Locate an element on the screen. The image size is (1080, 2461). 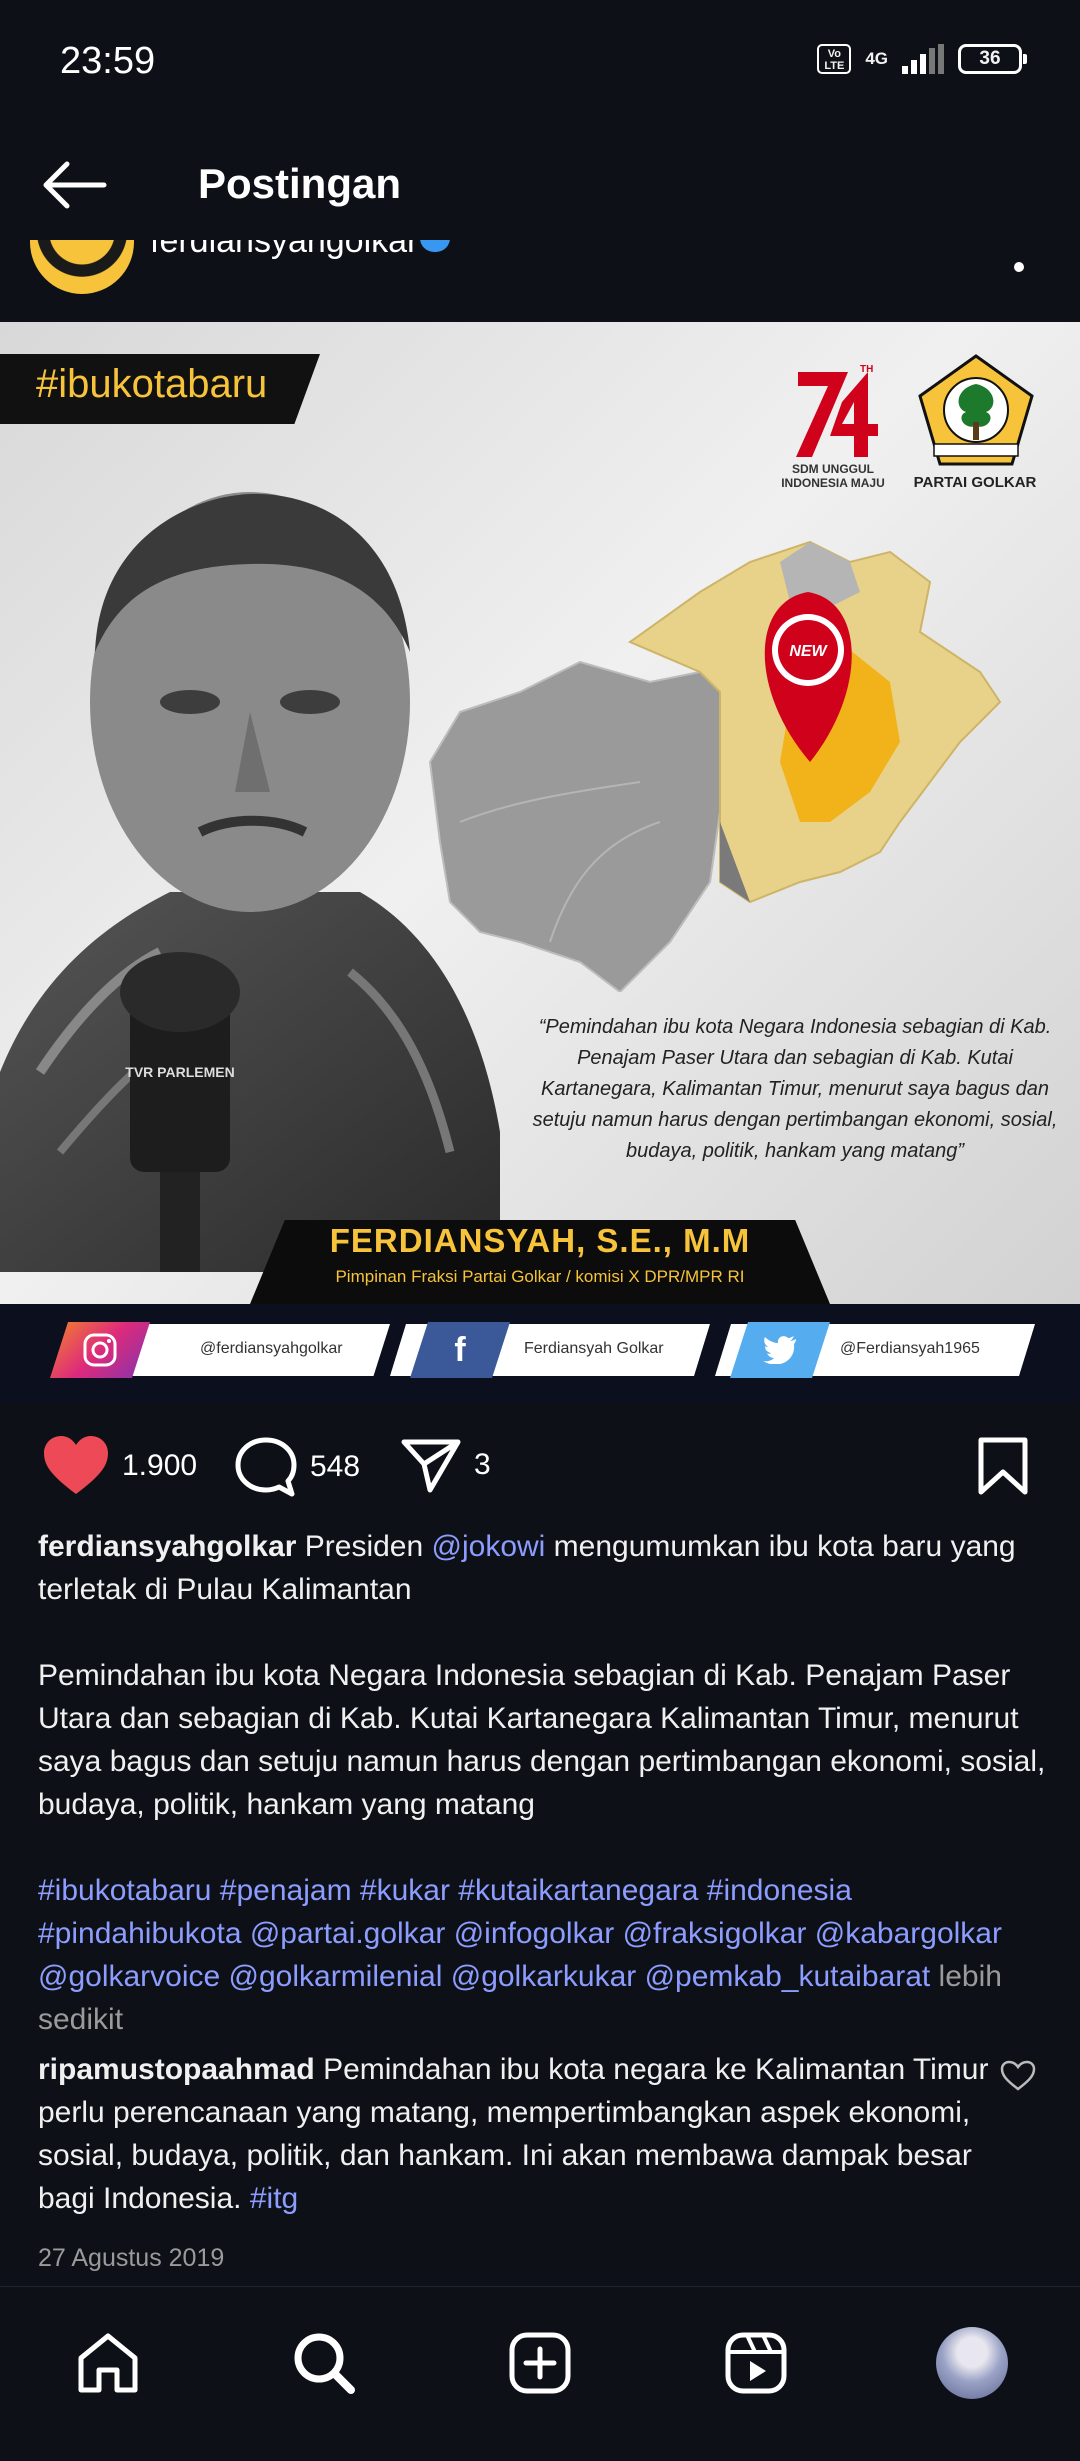
search-icon is located at coordinates (324, 2363).